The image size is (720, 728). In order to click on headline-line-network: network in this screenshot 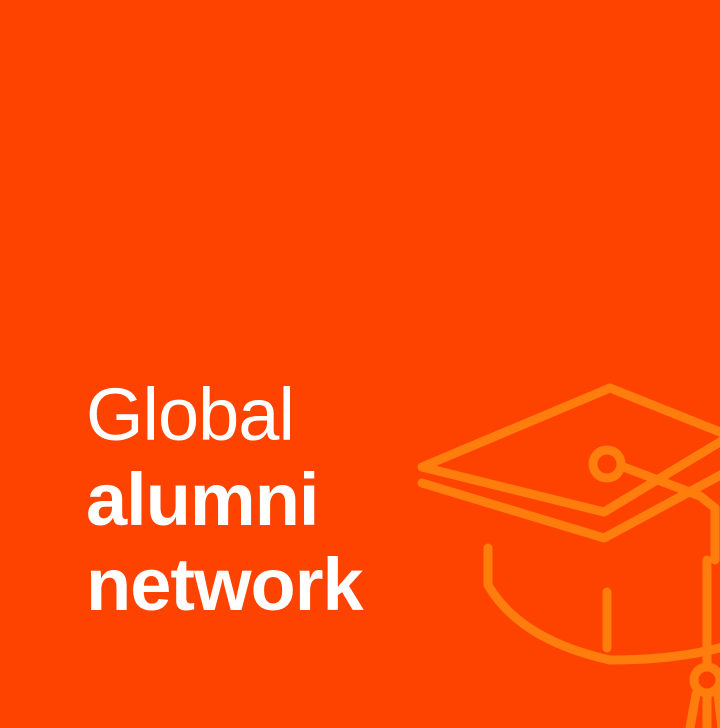, I will do `click(225, 584)`.